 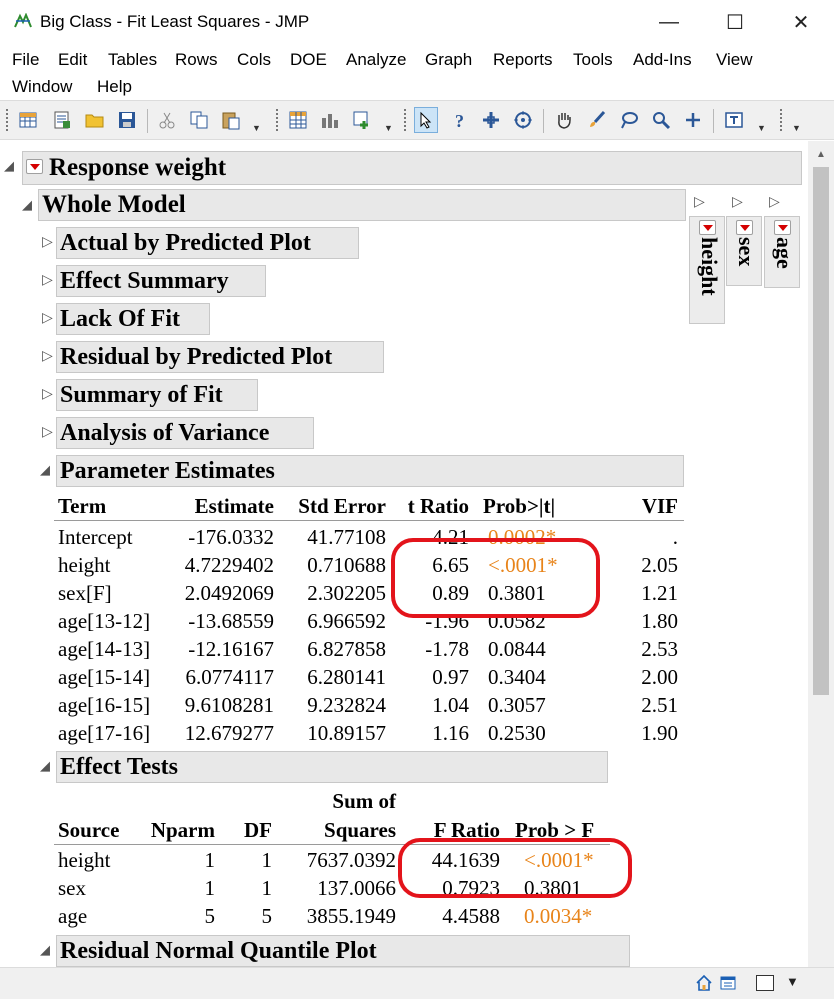 What do you see at coordinates (523, 60) in the screenshot?
I see `menu-reports: Reports` at bounding box center [523, 60].